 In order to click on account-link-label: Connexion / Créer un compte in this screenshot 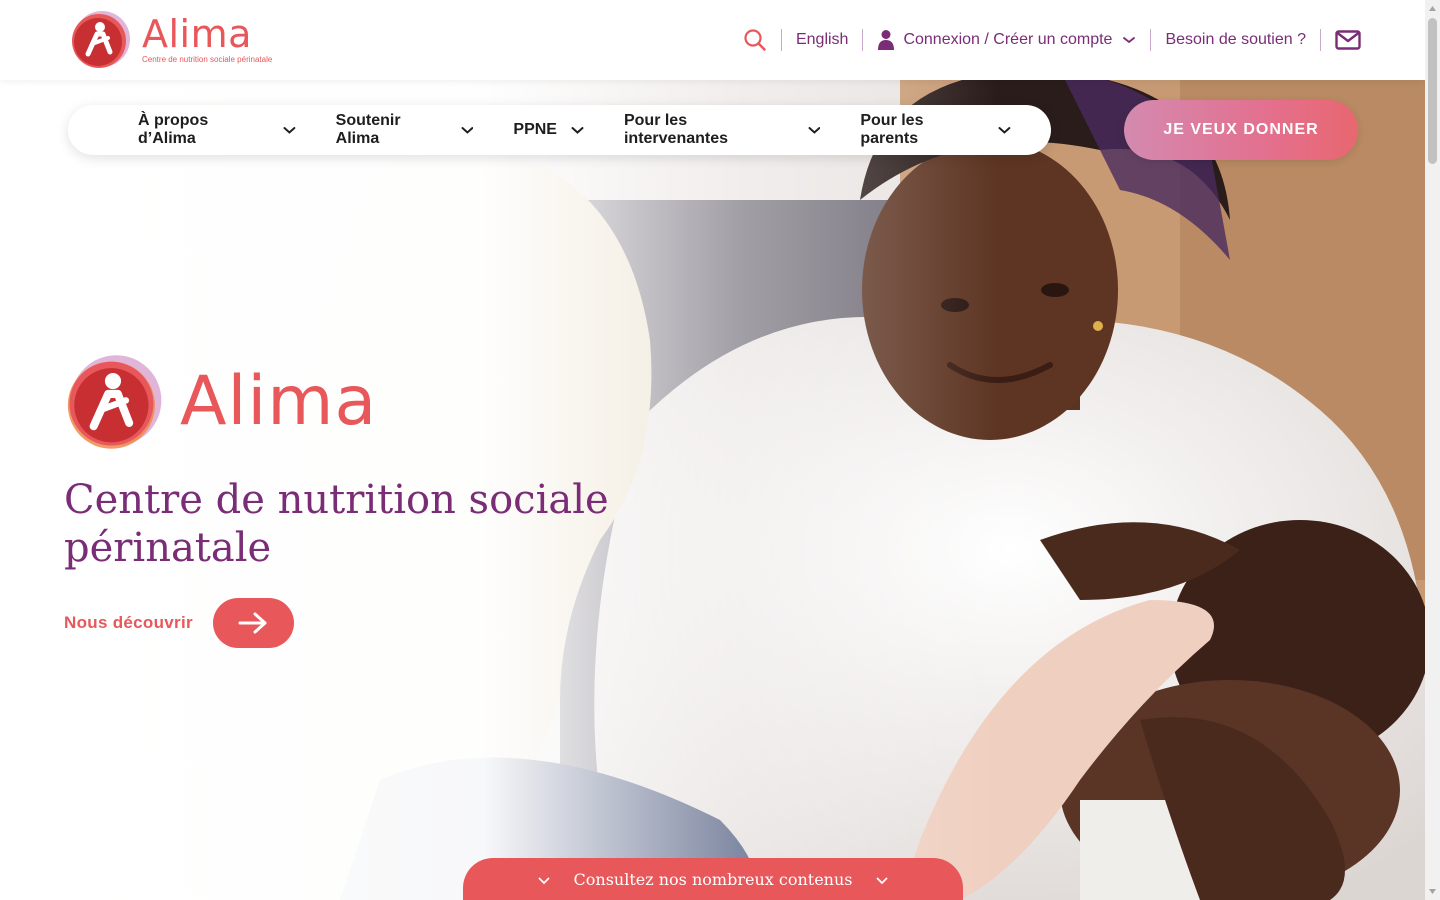, I will do `click(1008, 39)`.